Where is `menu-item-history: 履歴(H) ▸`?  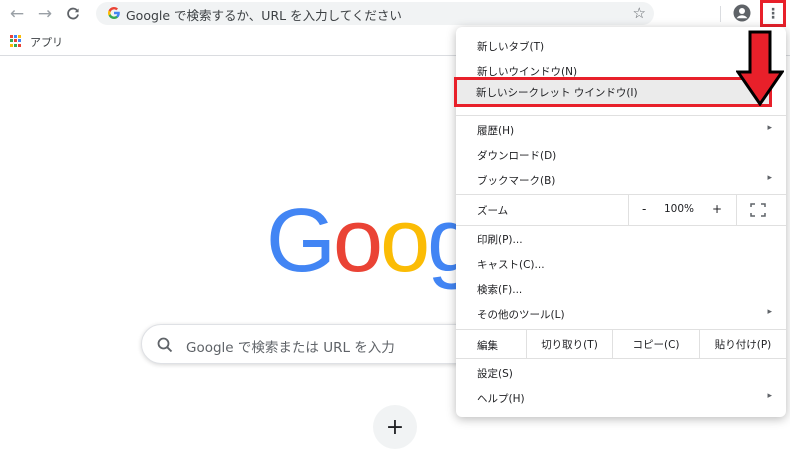
menu-item-history: 履歴(H) ▸ is located at coordinates (621, 130).